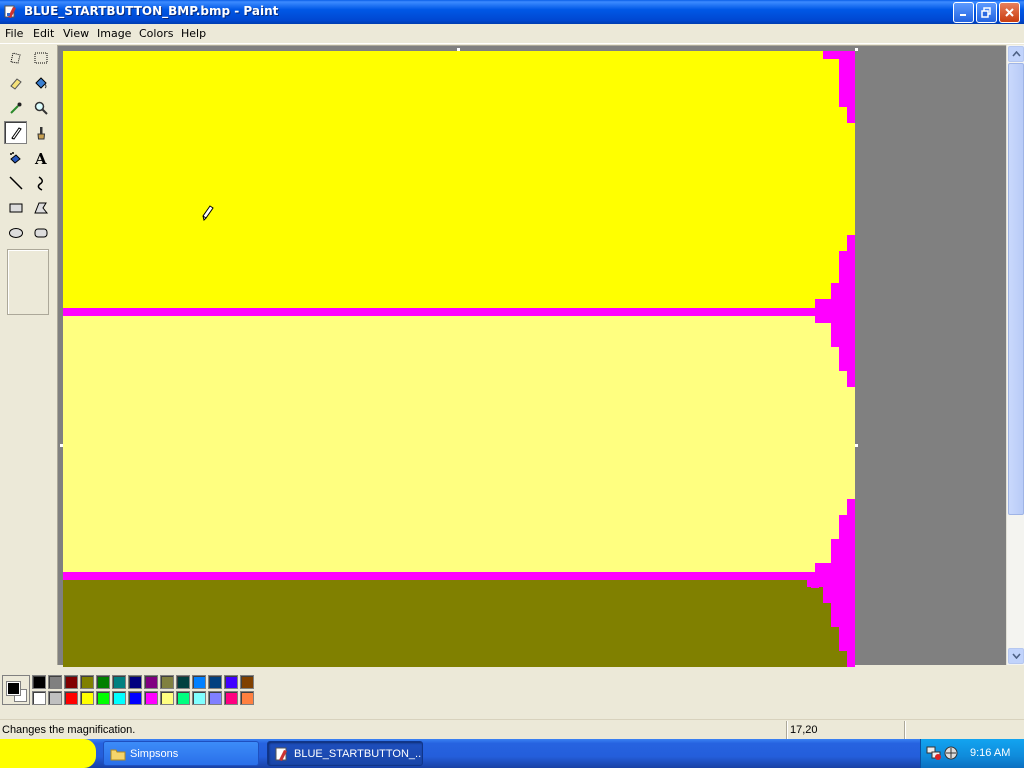  I want to click on taskbar-item-label: Simpsons, so click(154, 753).